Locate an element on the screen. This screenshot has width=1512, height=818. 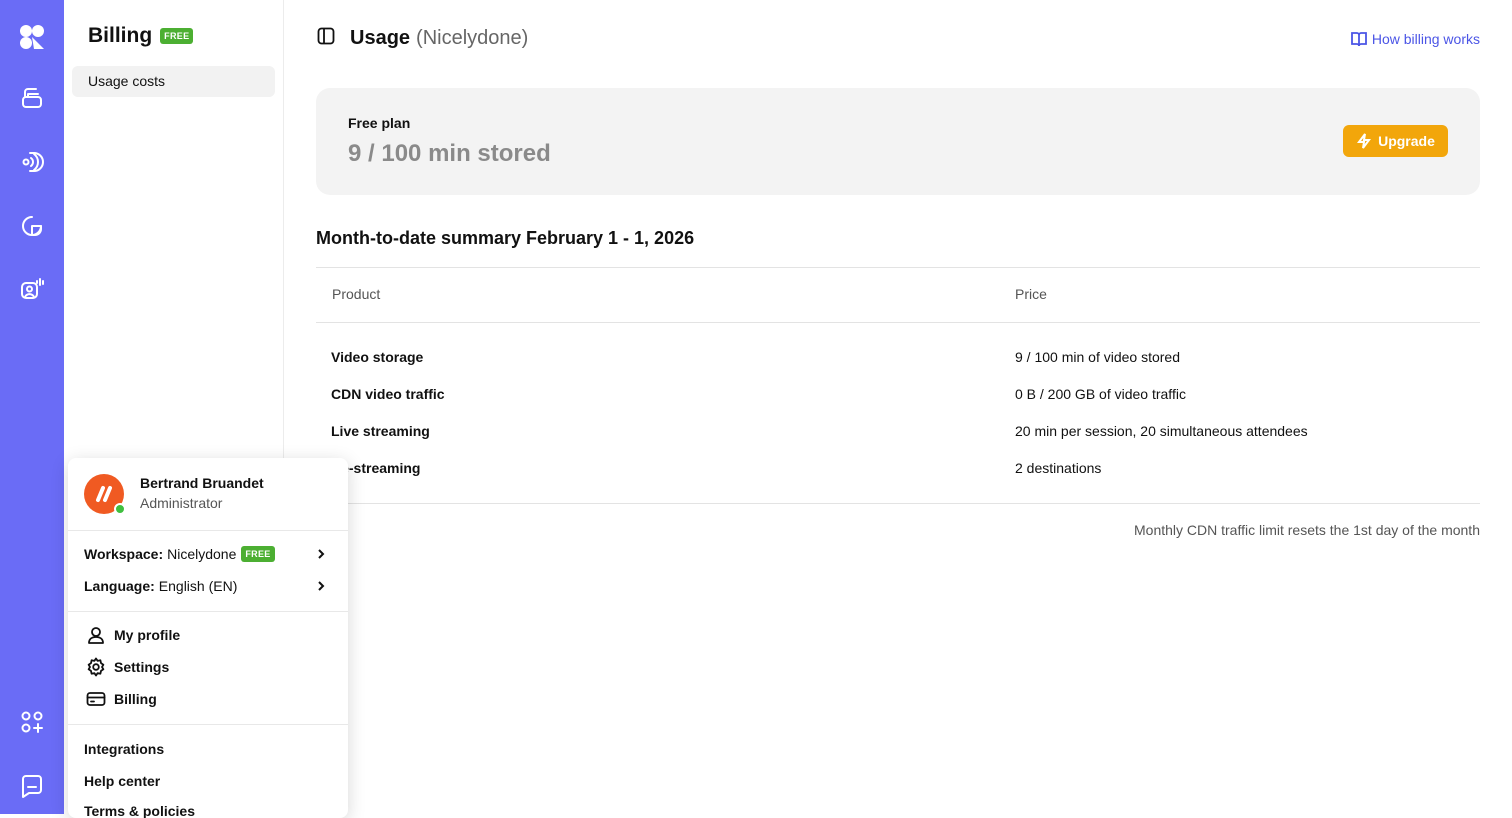
plan-usage-value: 9 / 100 min stored is located at coordinates (449, 153).